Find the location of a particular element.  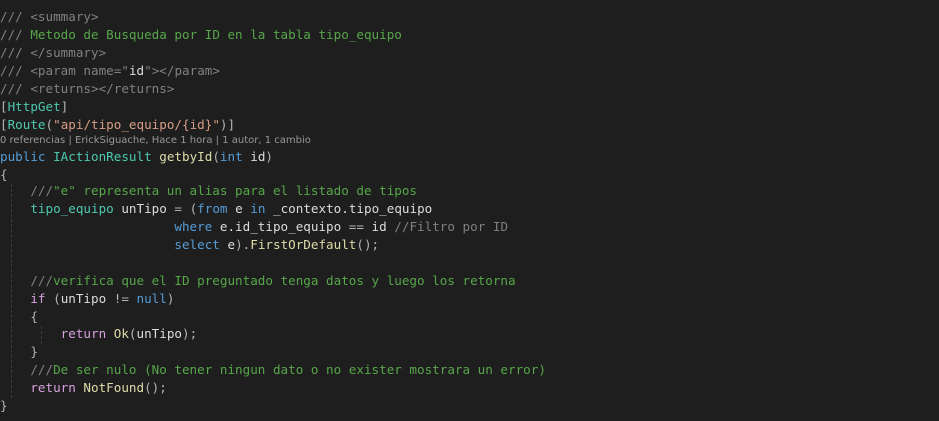

code-token: FirstOrDefault is located at coordinates (303, 244).